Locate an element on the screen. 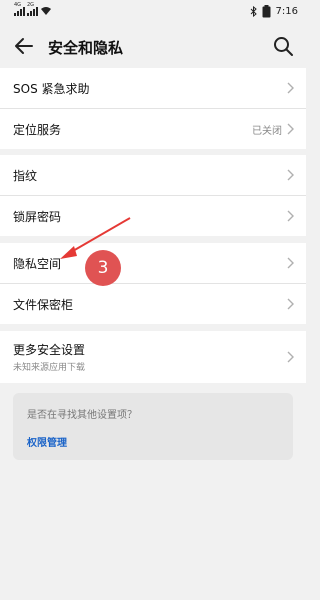 Image resolution: width=320 pixels, height=600 pixels. item-label: 文件保密柜 is located at coordinates (43, 305).